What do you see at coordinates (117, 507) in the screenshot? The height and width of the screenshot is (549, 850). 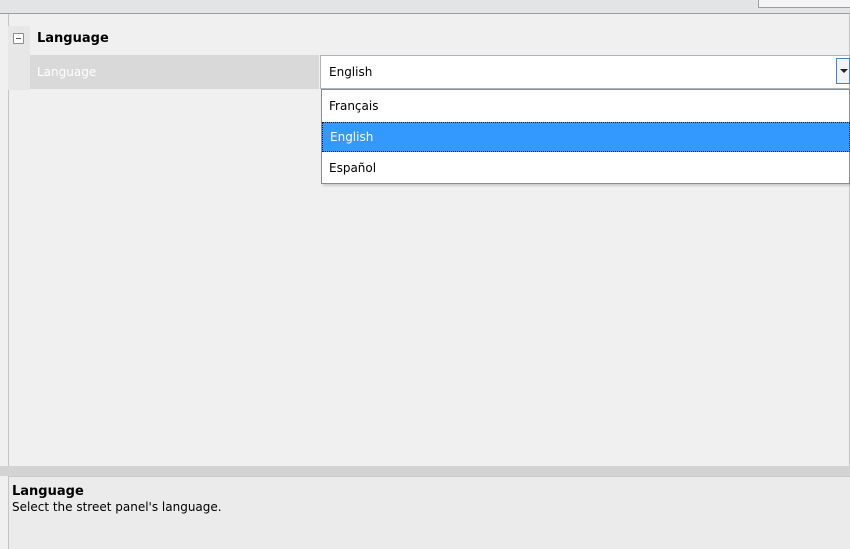 I see `help-description: Select the street panel's language.` at bounding box center [117, 507].